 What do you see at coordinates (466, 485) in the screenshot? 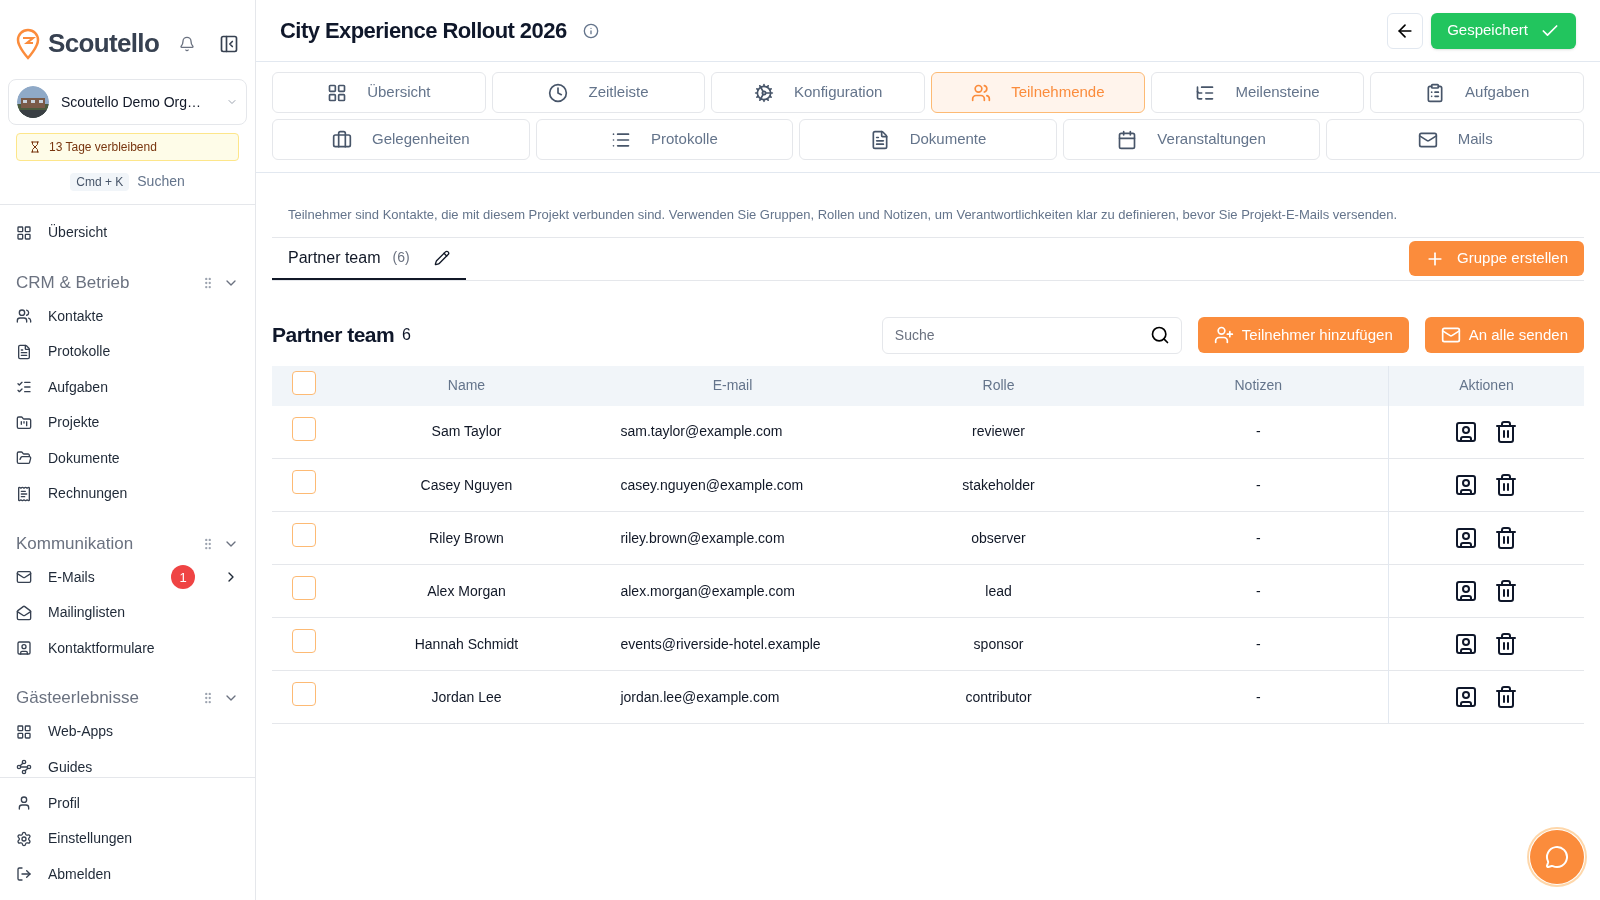
I see `table-cell: Casey Nguyen` at bounding box center [466, 485].